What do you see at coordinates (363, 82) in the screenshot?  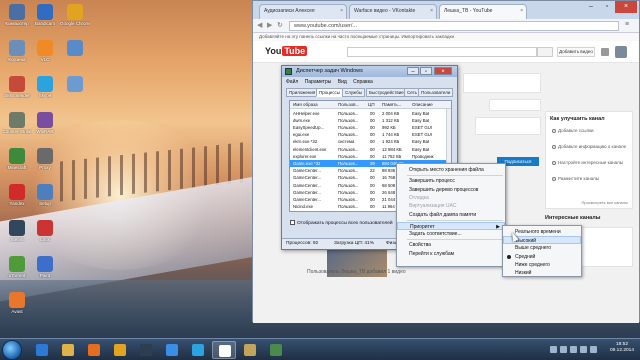 I see `menu-help: Справка` at bounding box center [363, 82].